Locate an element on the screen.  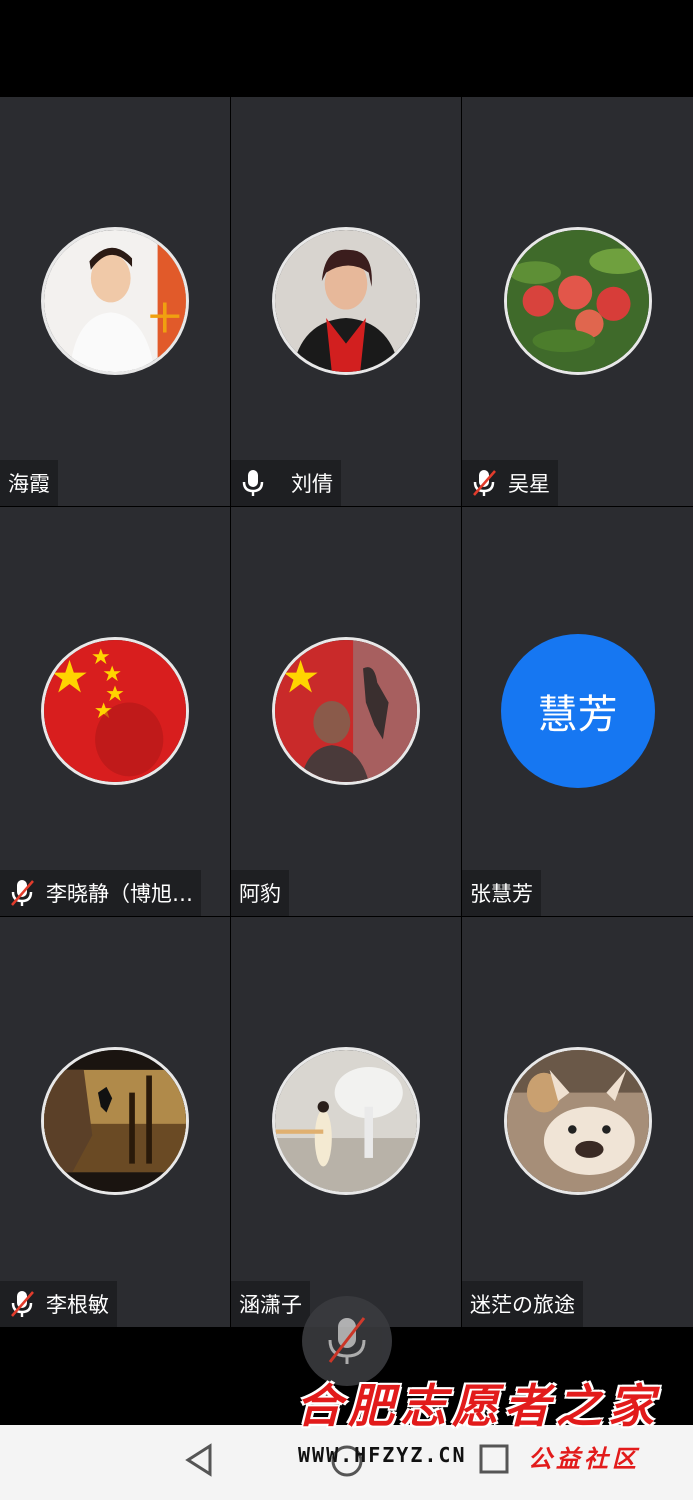
participant-name: 海霞 is located at coordinates (29, 484).